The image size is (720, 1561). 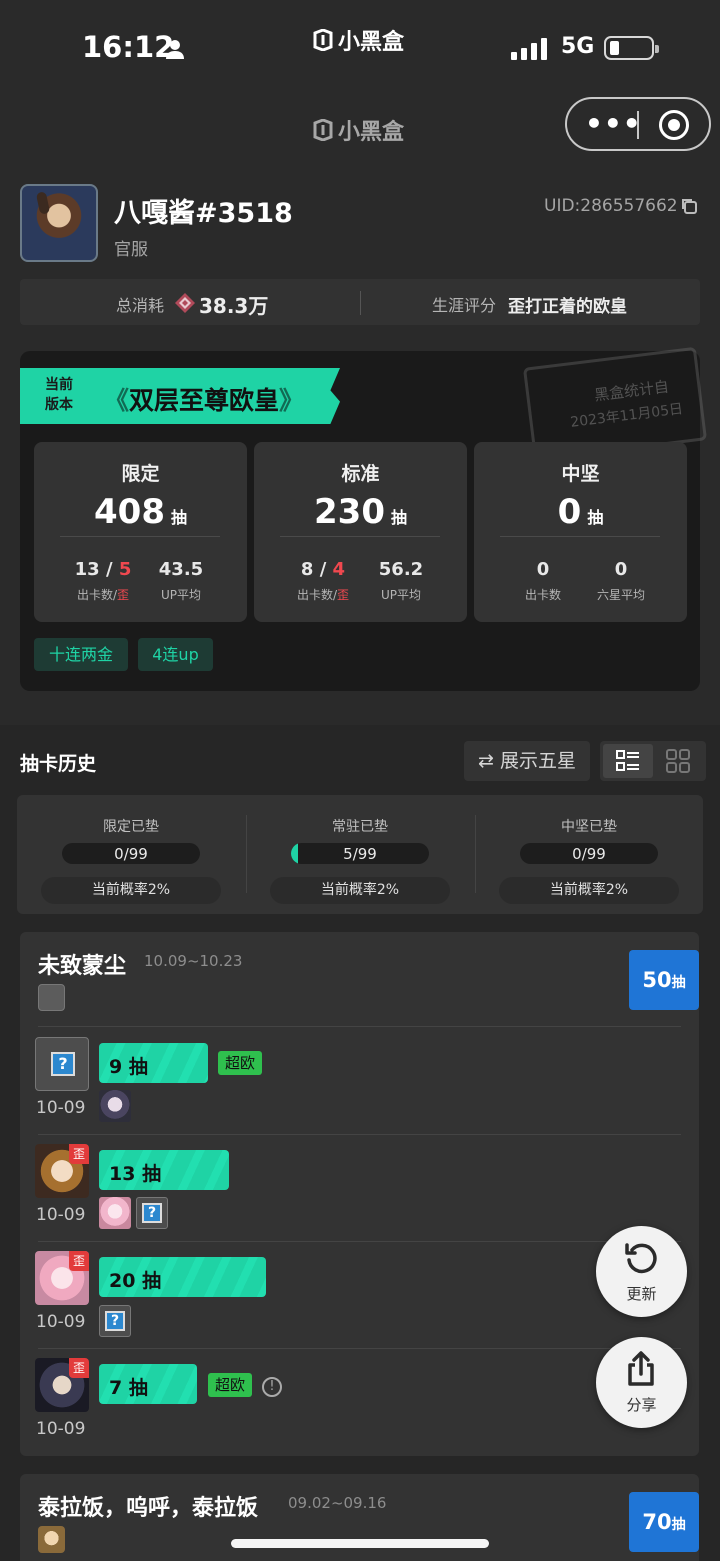 I want to click on status-app-name: 小黑盒, so click(x=371, y=42).